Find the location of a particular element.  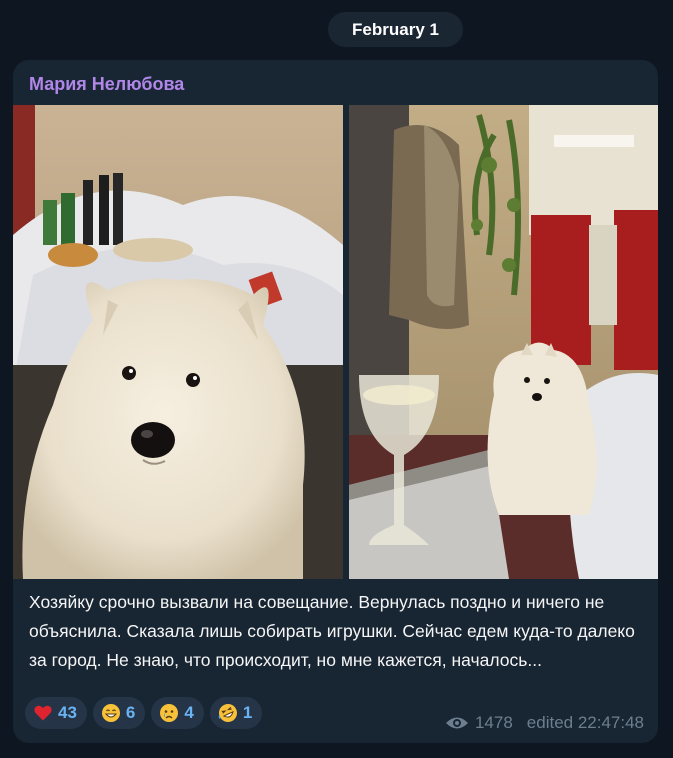

sender-name: Мария Нелюбова is located at coordinates (106, 84).